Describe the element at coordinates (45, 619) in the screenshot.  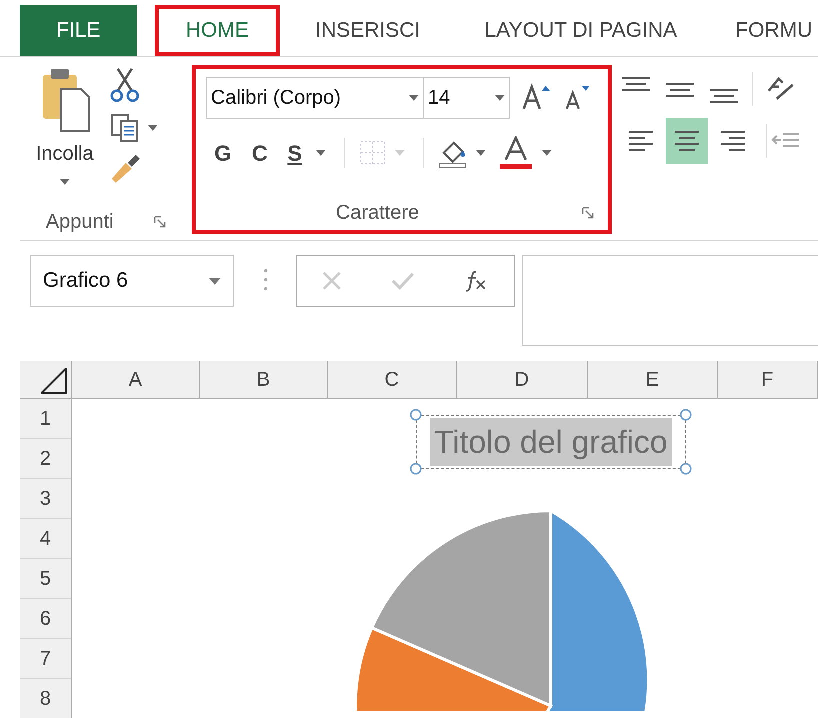
I see `row-header: 6` at that location.